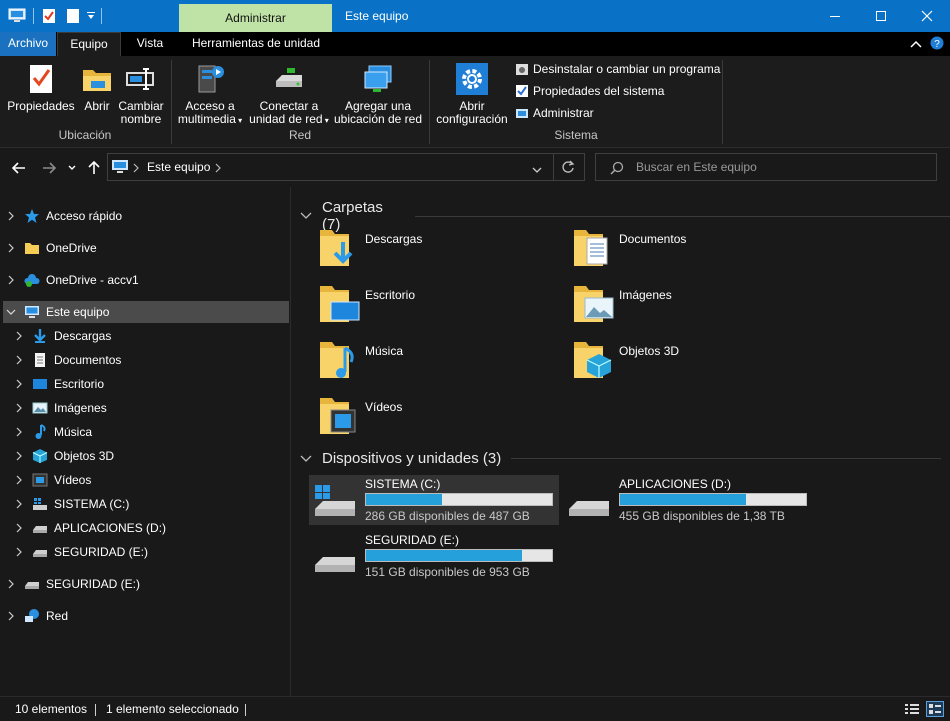 Image resolution: width=950 pixels, height=721 pixels. What do you see at coordinates (444, 363) in the screenshot?
I see `folder-music: Música` at bounding box center [444, 363].